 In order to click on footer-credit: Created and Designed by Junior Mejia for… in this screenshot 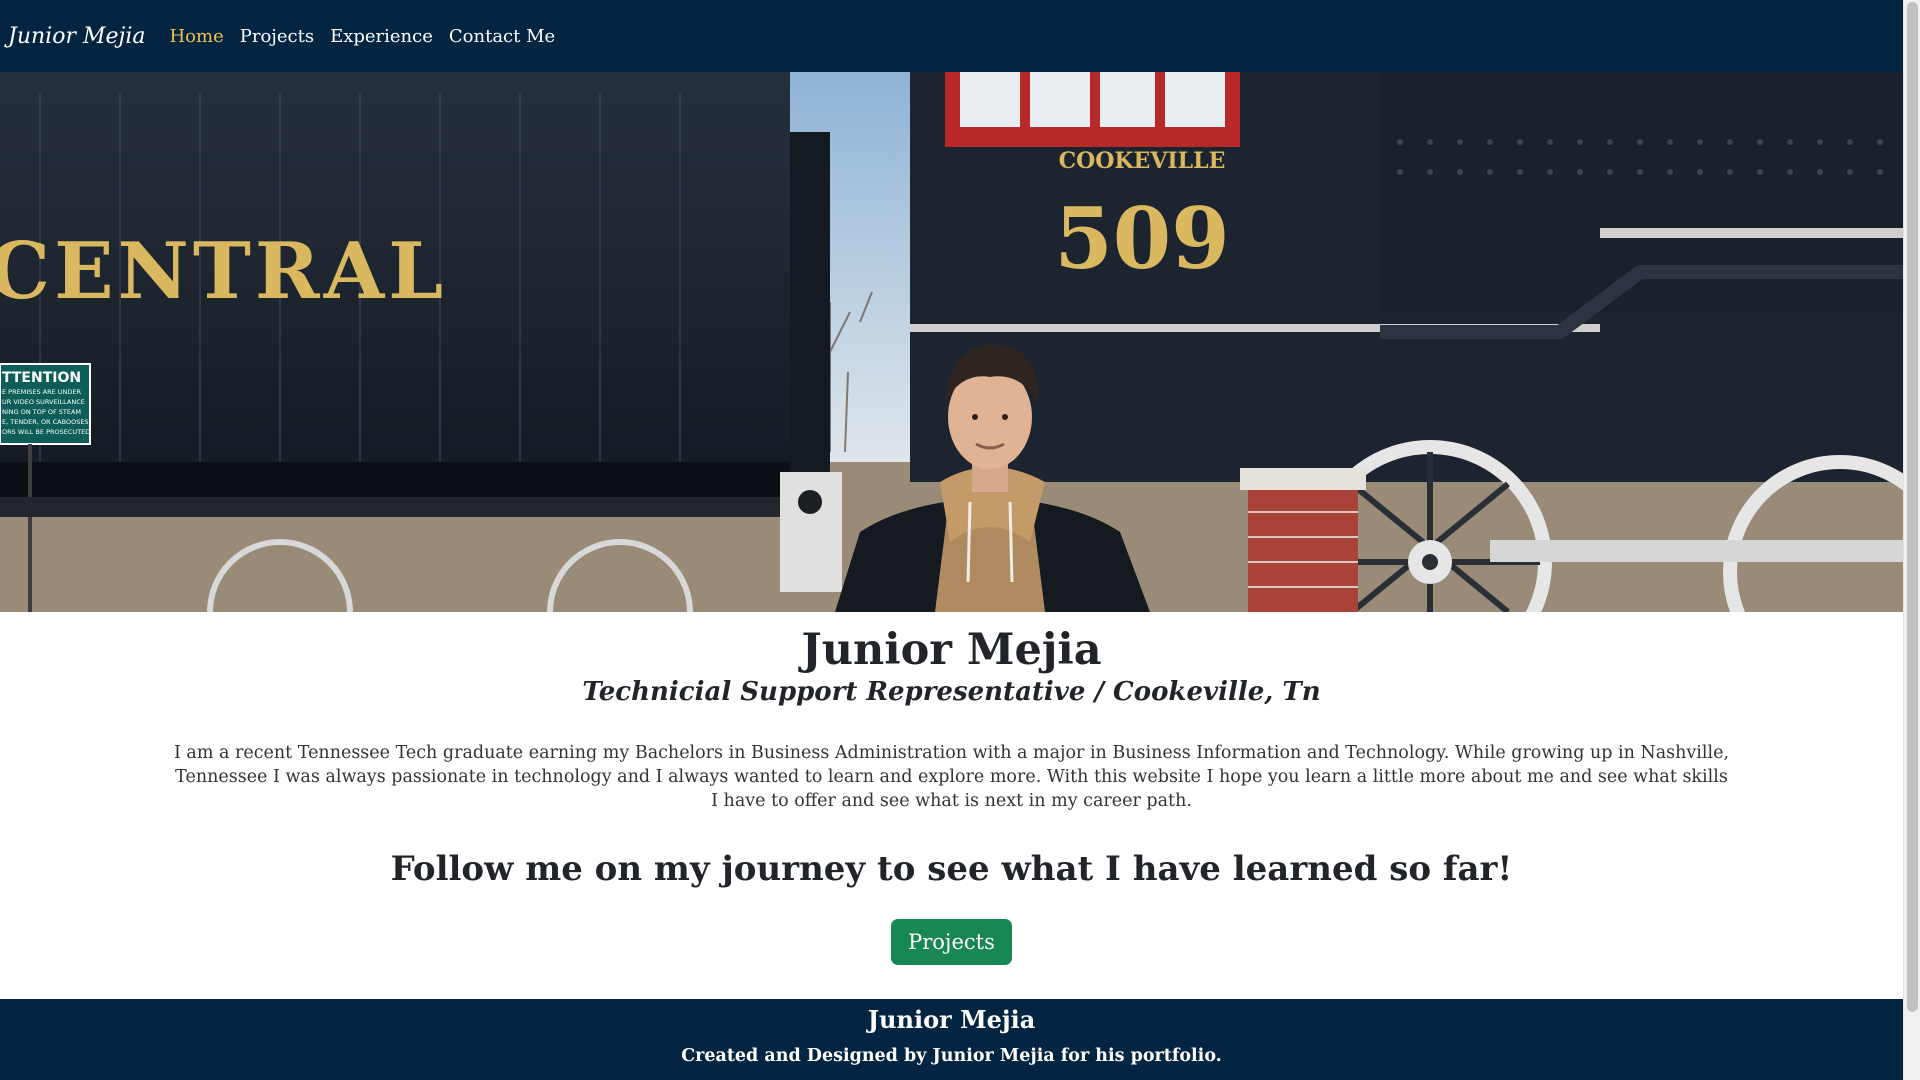, I will do `click(951, 1056)`.